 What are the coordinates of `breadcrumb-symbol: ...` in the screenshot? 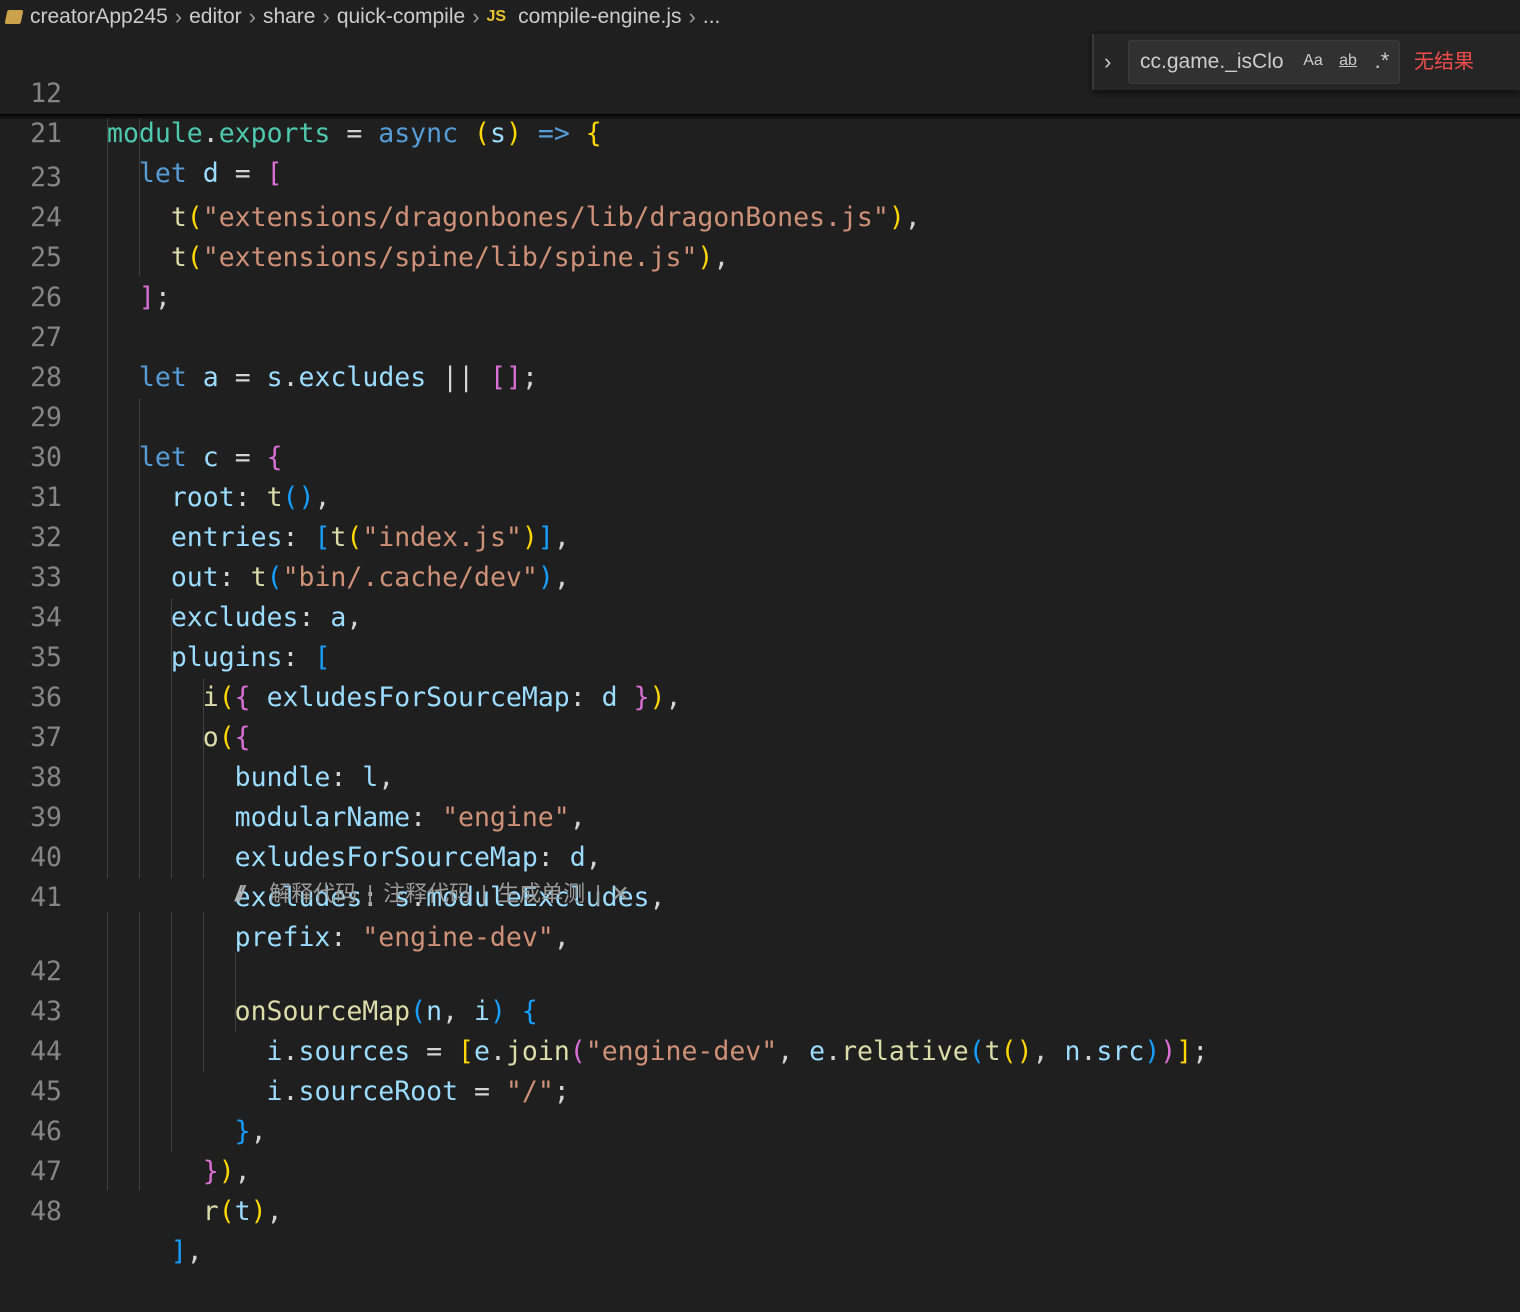 It's located at (712, 17).